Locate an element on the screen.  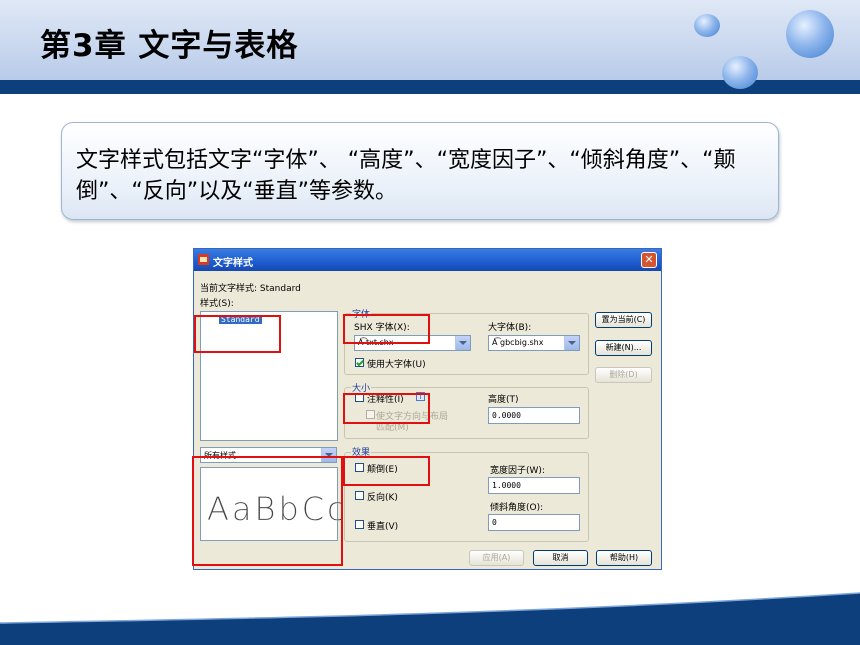
slide-title: 第3章 文字与表格 is located at coordinates (169, 46).